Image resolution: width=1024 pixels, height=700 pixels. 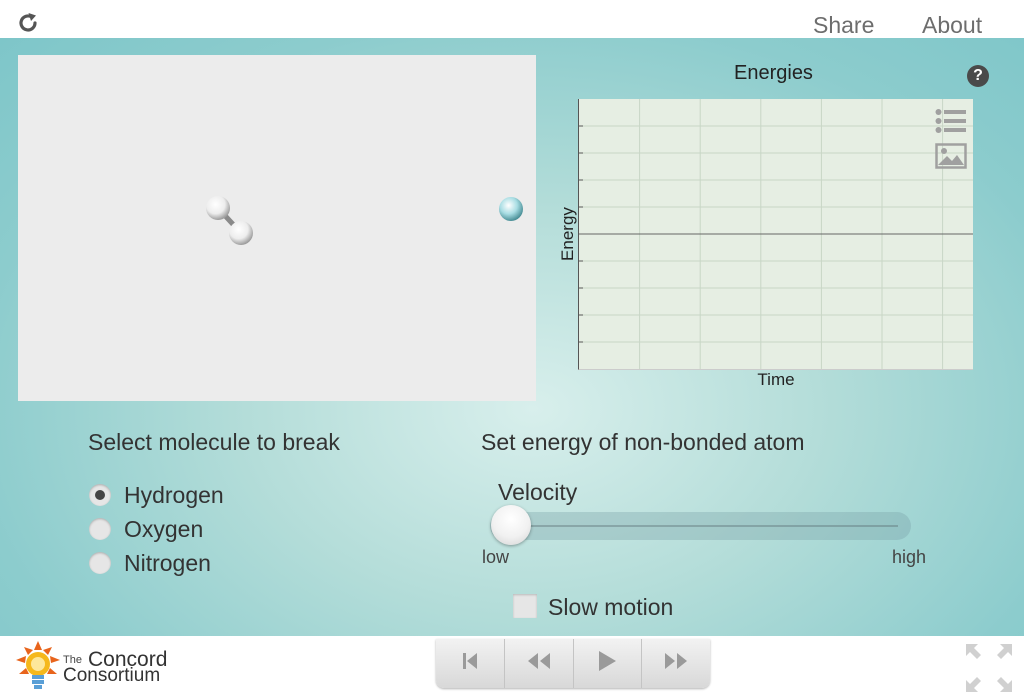 I want to click on reset-to-start-icon, so click(x=470, y=663).